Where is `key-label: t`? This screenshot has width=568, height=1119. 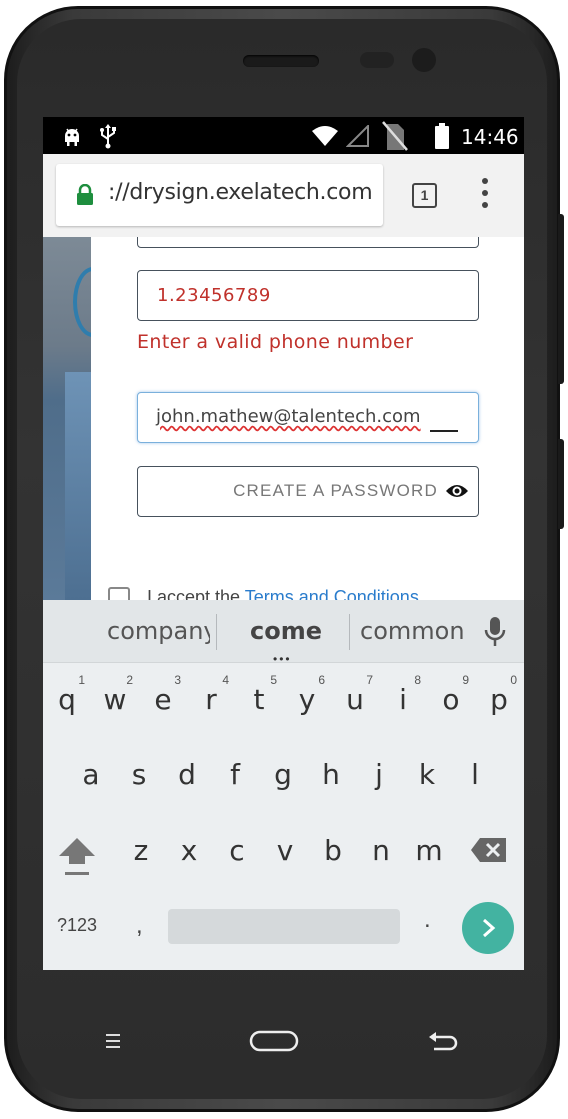
key-label: t is located at coordinates (259, 699).